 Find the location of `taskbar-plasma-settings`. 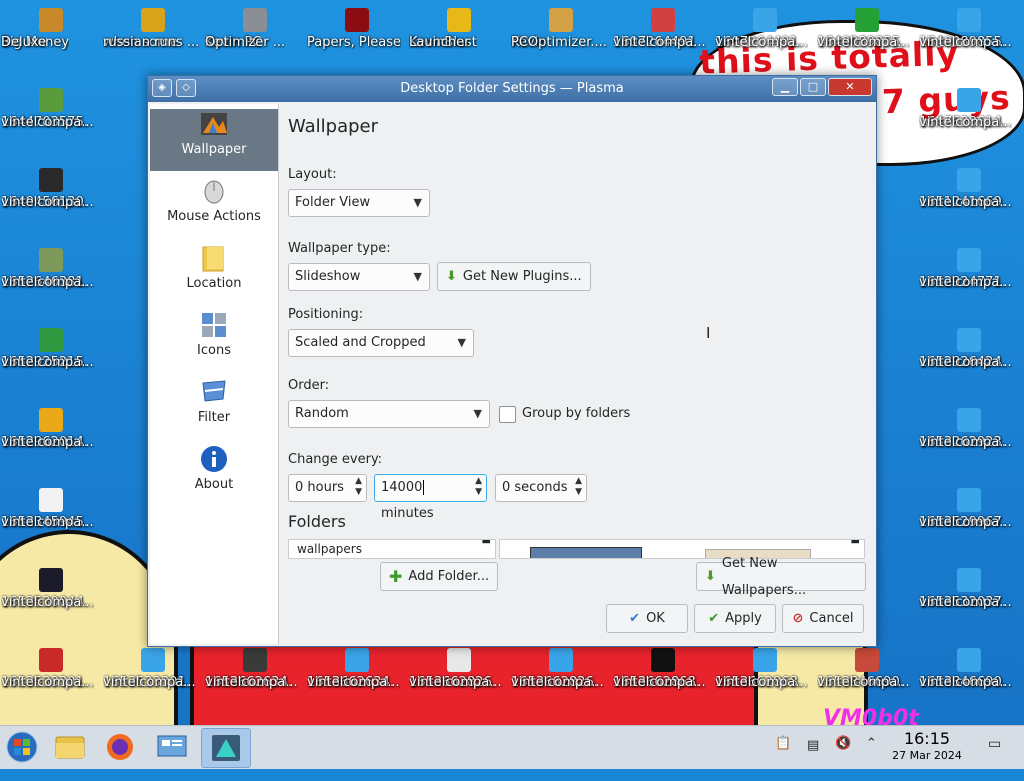

taskbar-plasma-settings is located at coordinates (226, 748).